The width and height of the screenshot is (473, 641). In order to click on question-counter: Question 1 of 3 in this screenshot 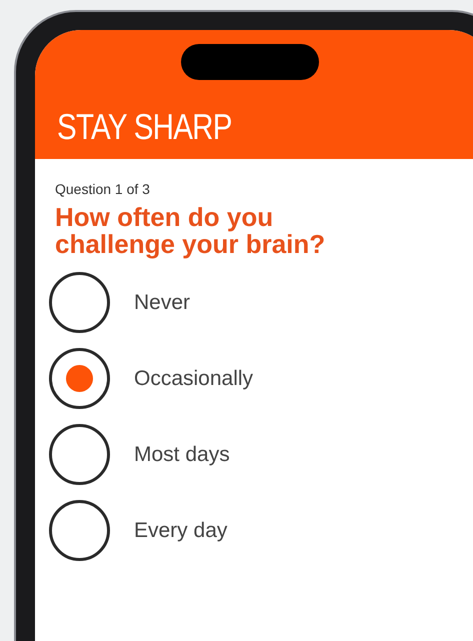, I will do `click(103, 189)`.